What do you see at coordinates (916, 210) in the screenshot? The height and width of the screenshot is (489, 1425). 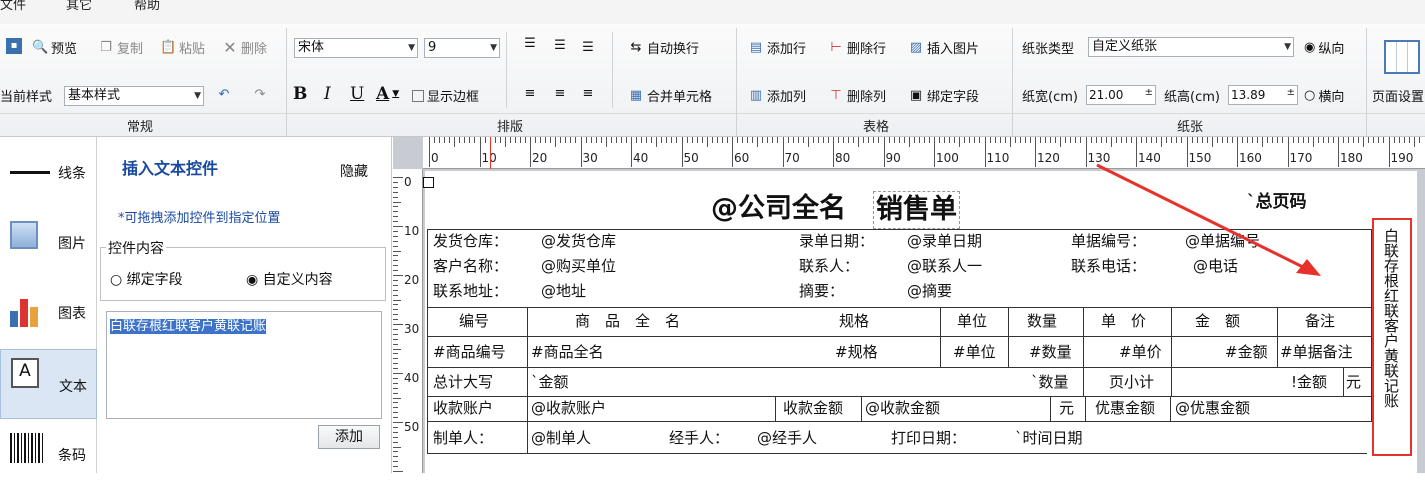 I see `report-title-name: 销售单` at bounding box center [916, 210].